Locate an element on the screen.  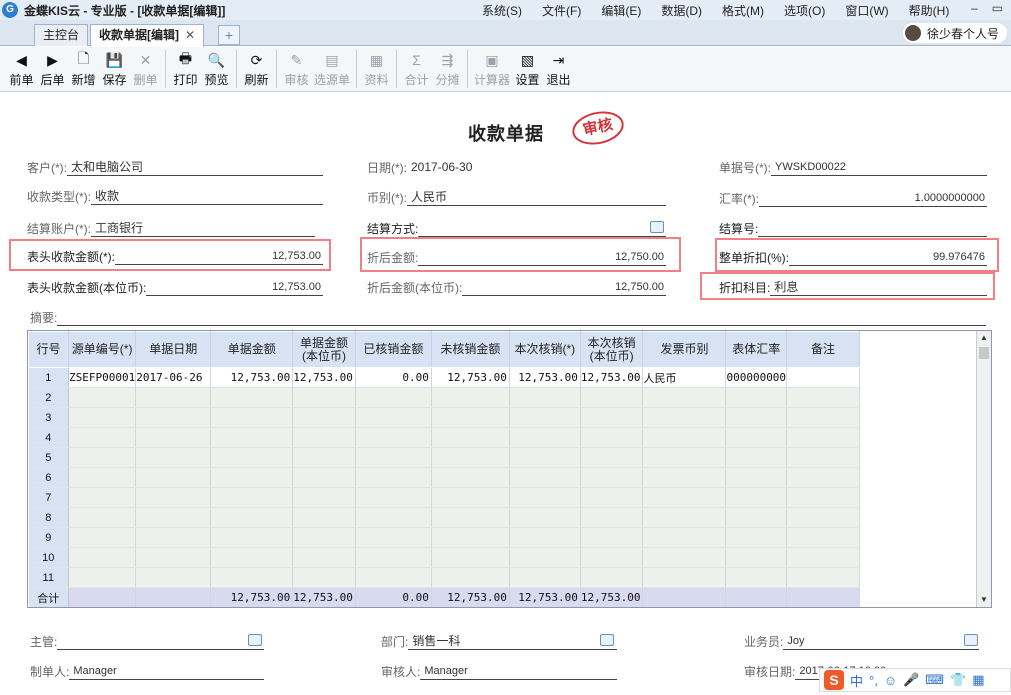
prev-doc-button: ◀ 前单 is located at coordinates (21, 69).